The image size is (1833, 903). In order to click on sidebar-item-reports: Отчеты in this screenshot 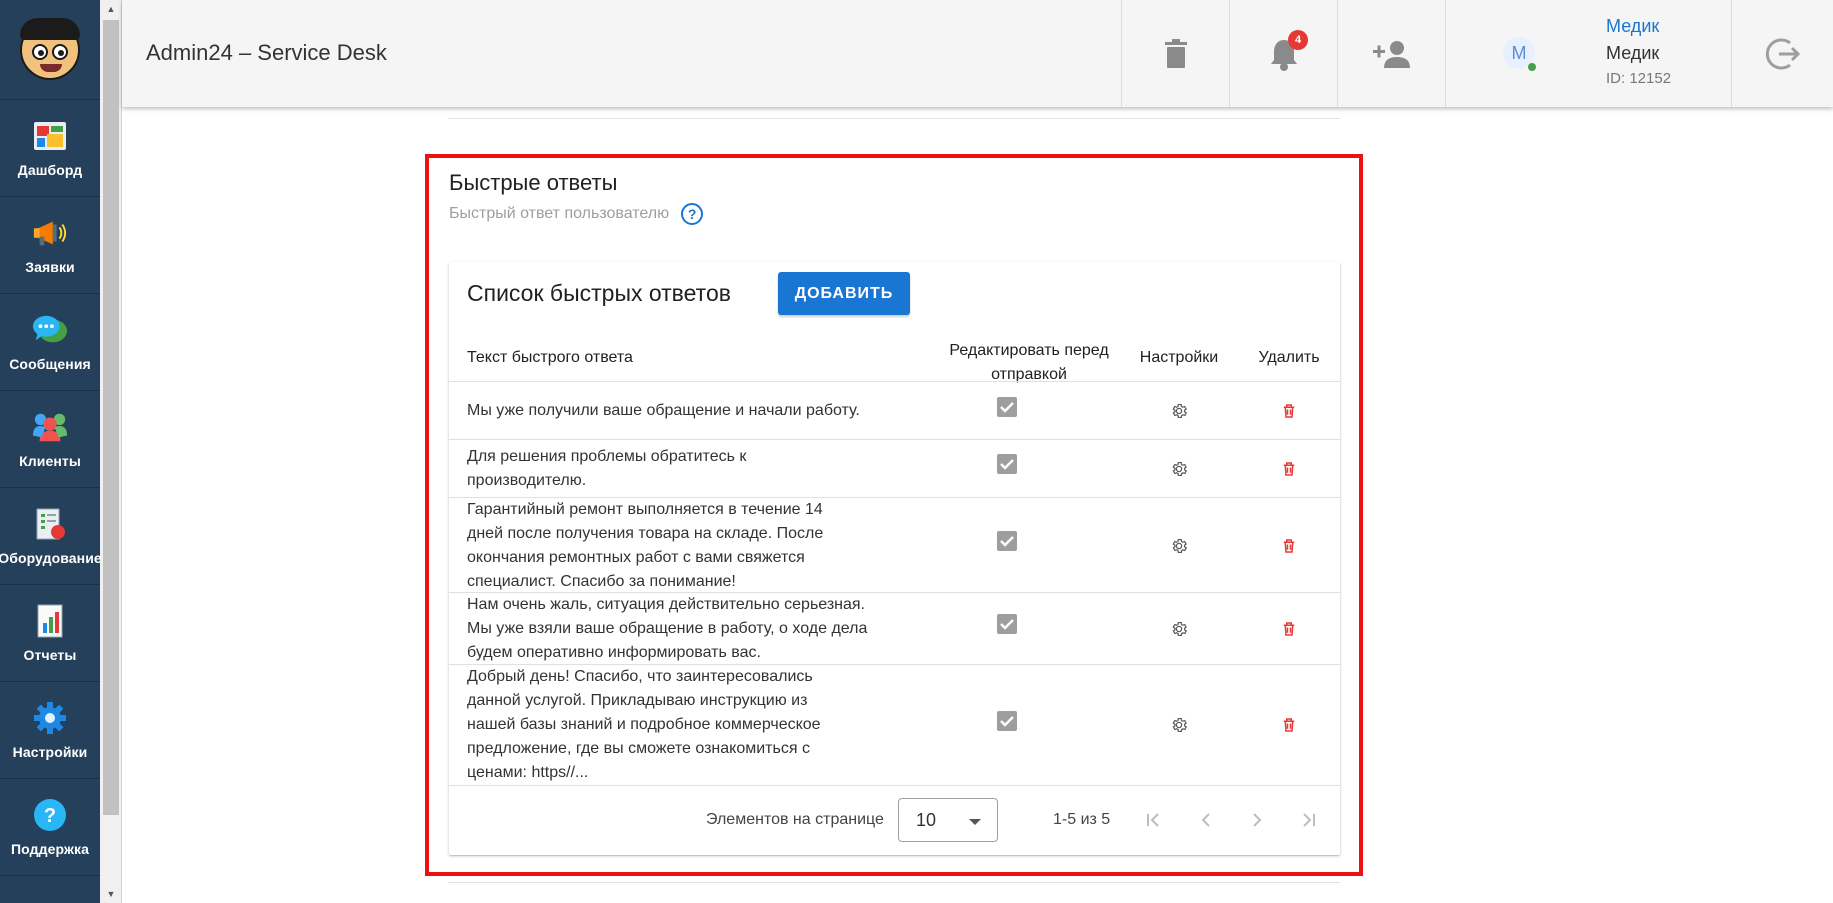, I will do `click(50, 633)`.